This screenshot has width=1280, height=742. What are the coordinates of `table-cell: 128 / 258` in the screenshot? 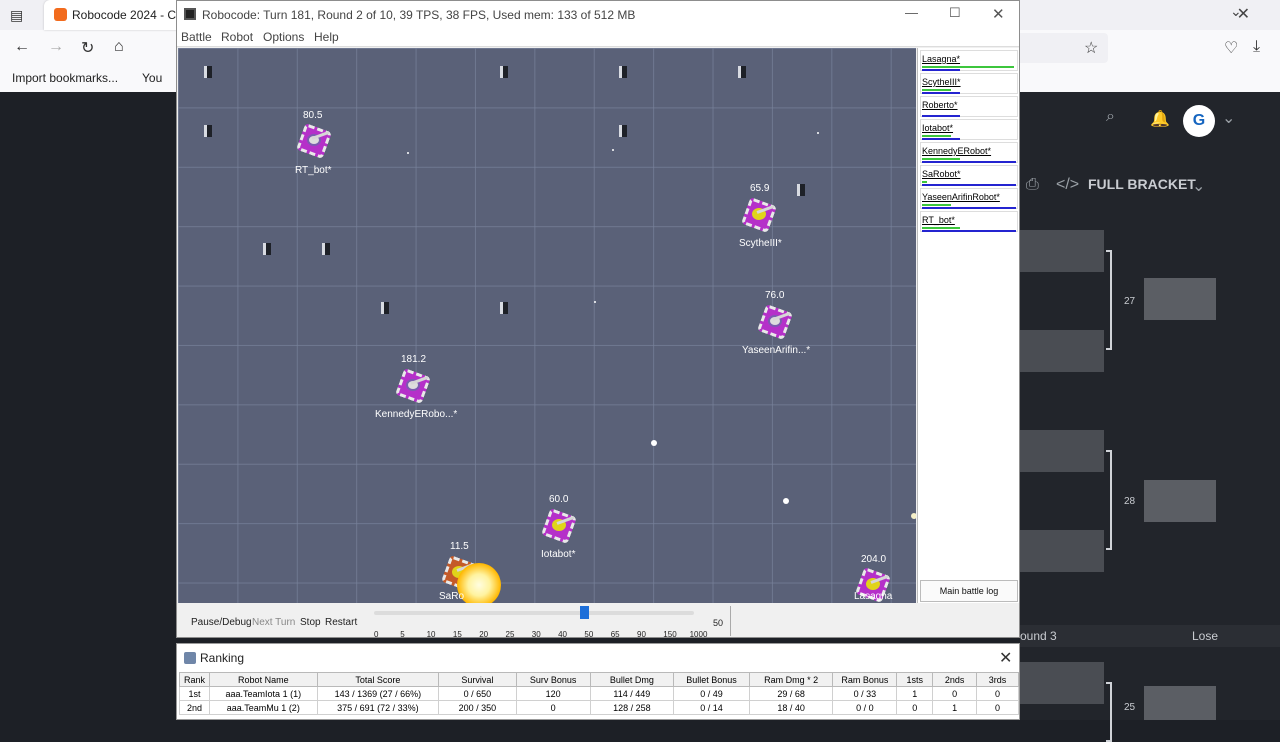 It's located at (632, 707).